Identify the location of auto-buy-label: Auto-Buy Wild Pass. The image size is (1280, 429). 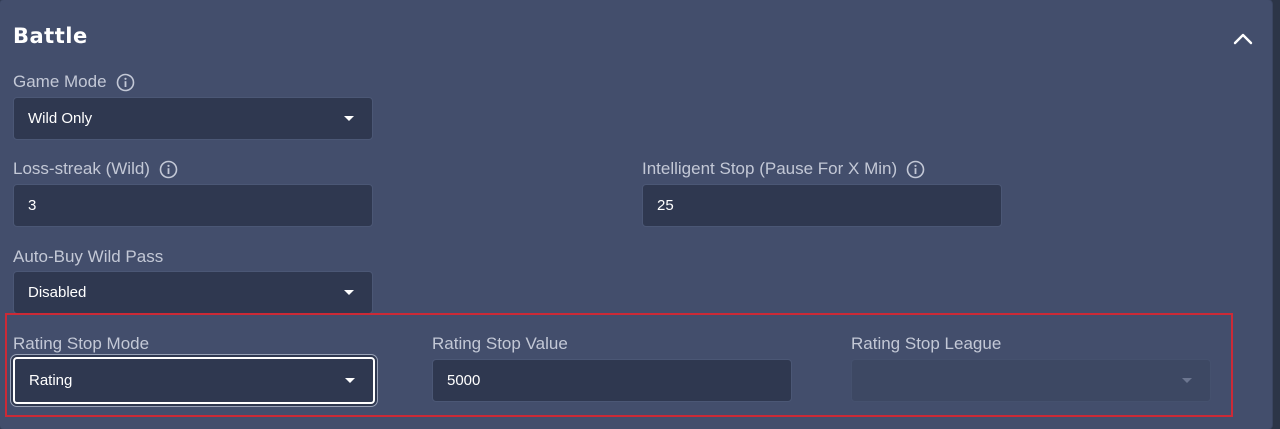
(88, 256).